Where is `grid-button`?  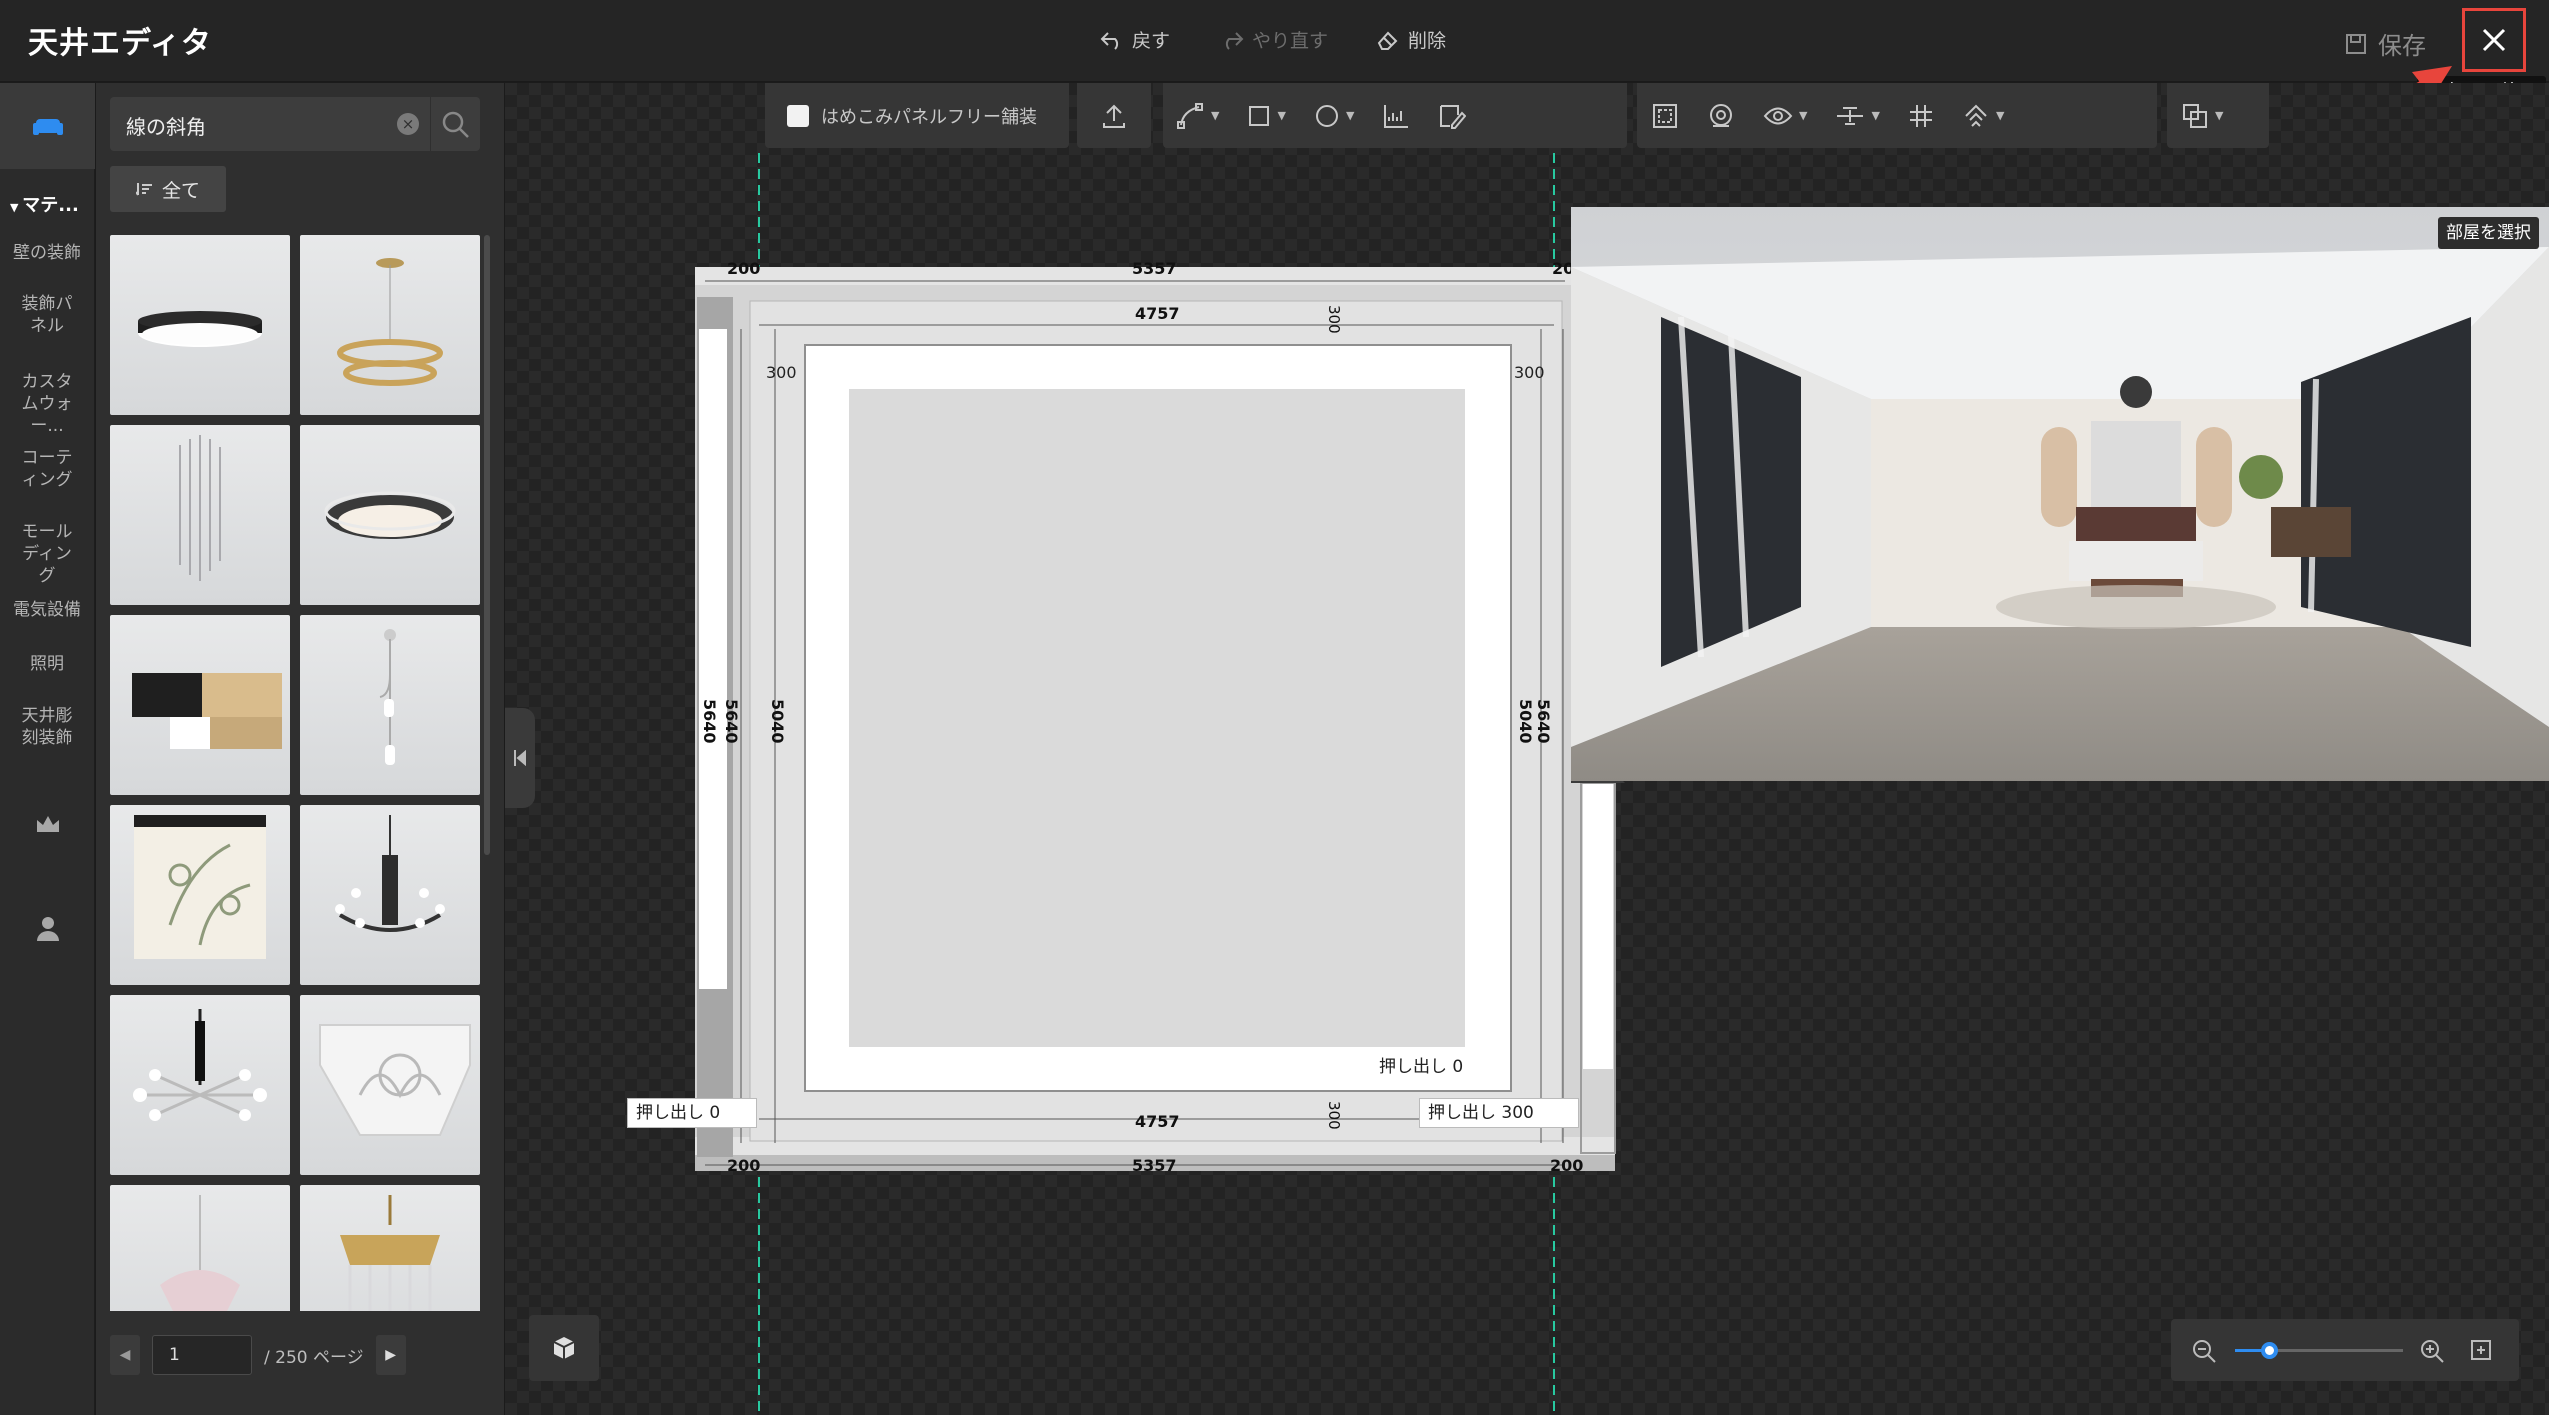
grid-button is located at coordinates (1921, 115).